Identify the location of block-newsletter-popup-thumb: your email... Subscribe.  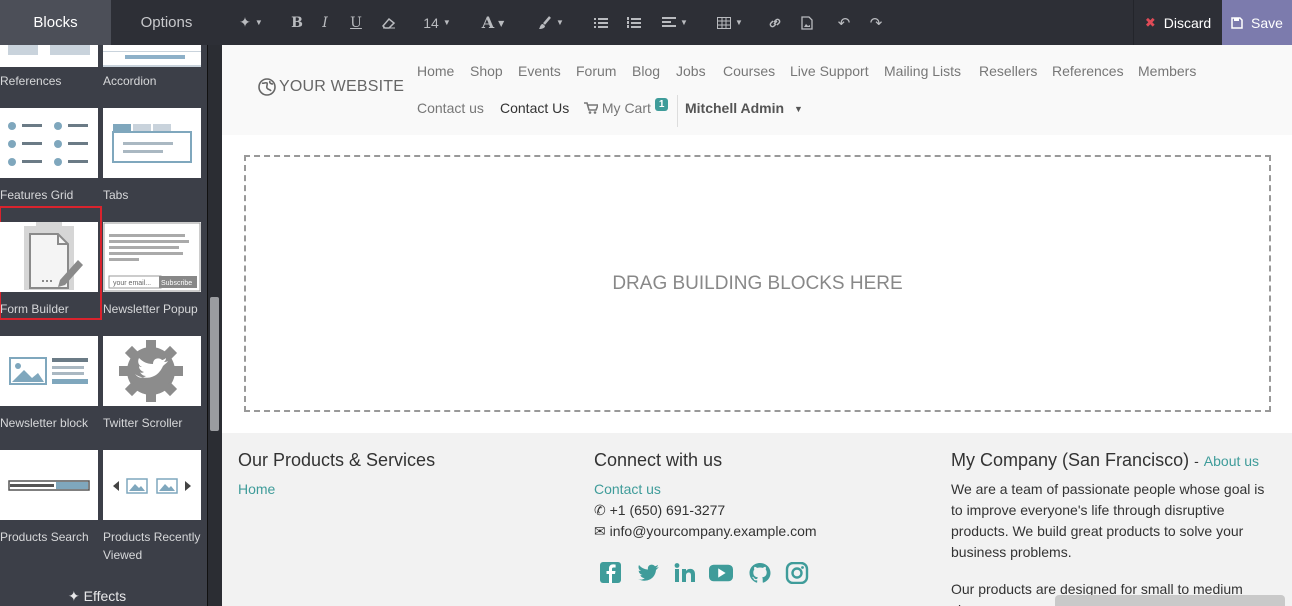
(152, 257).